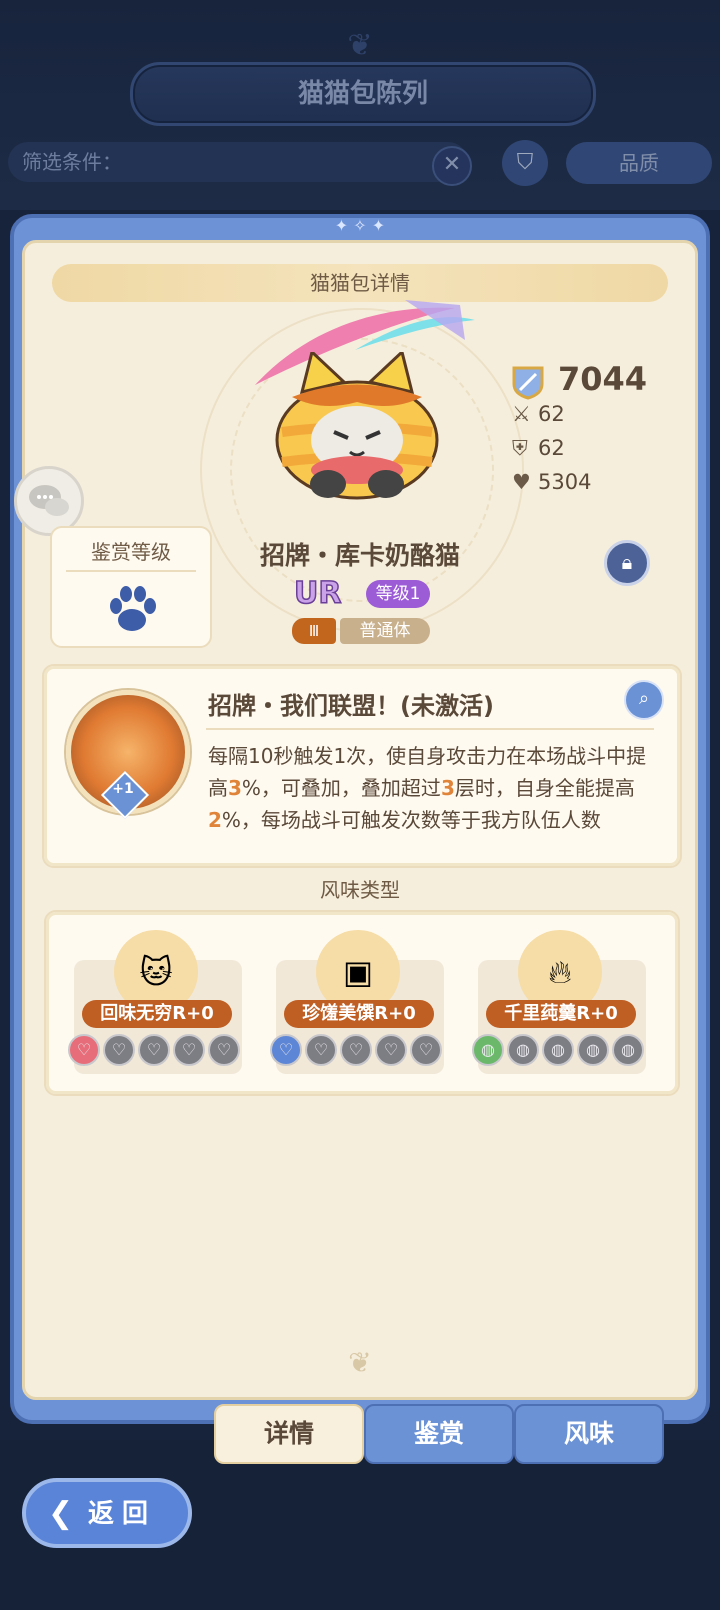  I want to click on flavor-item: ▣ 珍馐美馔R+0 ♡ ♡ ♡ ♡ ♡, so click(358, 1003).